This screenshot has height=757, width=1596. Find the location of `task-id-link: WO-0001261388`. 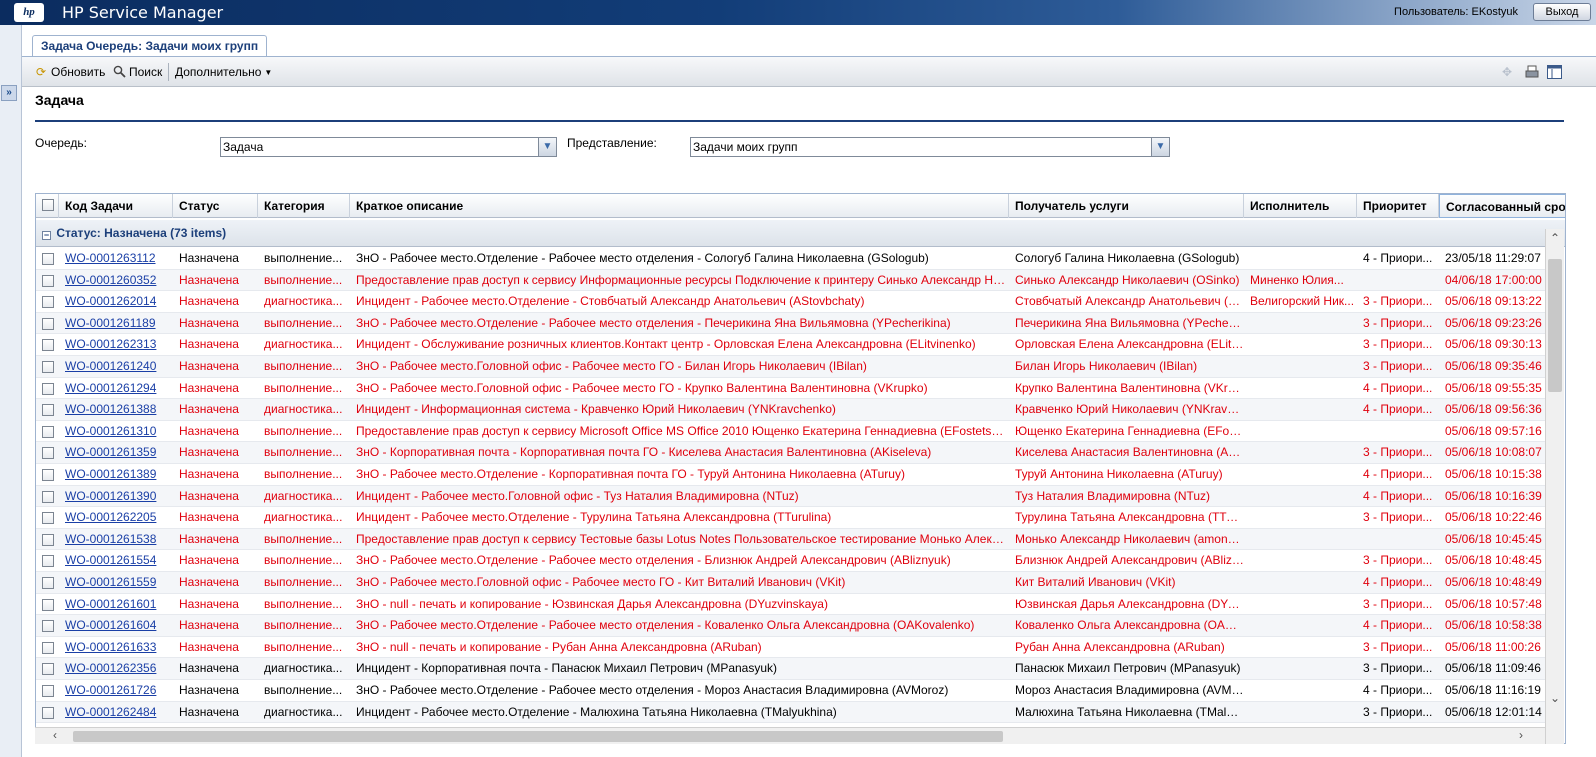

task-id-link: WO-0001261388 is located at coordinates (116, 409).